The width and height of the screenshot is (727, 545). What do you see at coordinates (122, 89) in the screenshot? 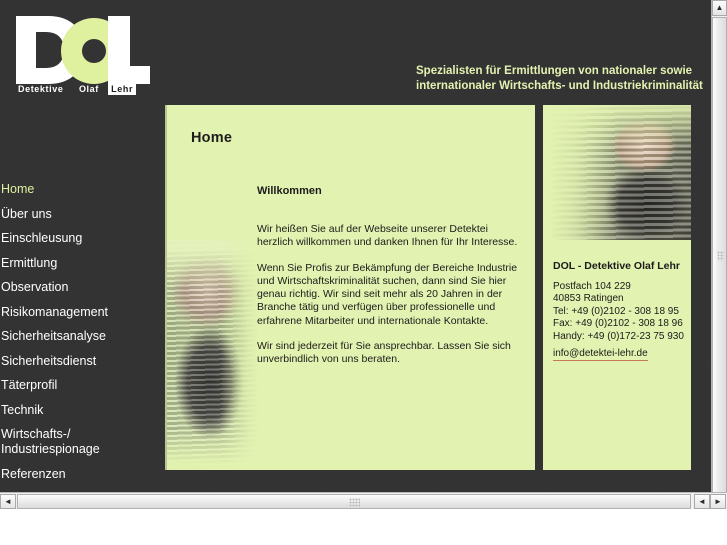
I see `logo-word-lehr: Lehr` at bounding box center [122, 89].